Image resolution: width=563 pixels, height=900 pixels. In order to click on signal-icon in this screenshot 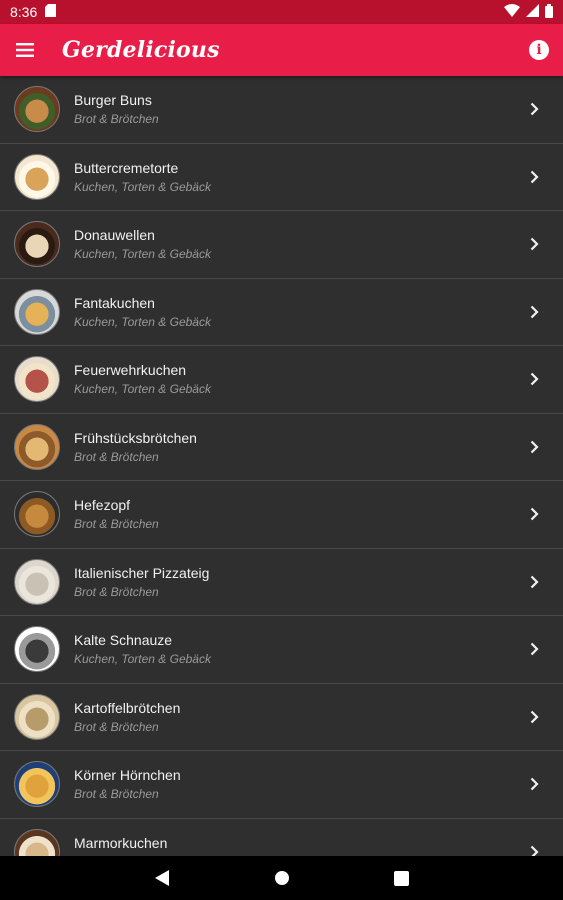, I will do `click(532, 12)`.